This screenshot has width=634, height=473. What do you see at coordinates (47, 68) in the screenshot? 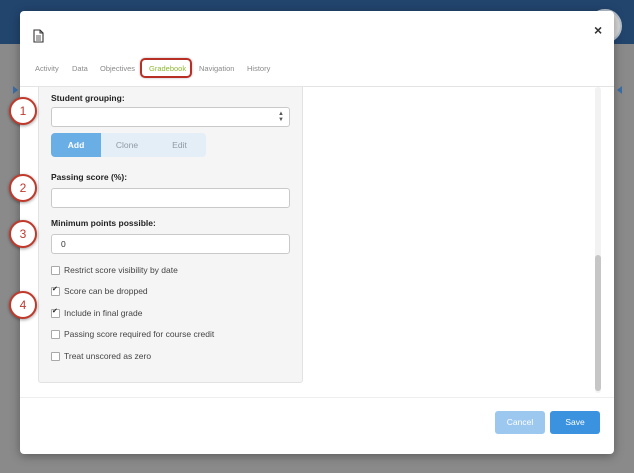
I see `tab-activity: Activity` at bounding box center [47, 68].